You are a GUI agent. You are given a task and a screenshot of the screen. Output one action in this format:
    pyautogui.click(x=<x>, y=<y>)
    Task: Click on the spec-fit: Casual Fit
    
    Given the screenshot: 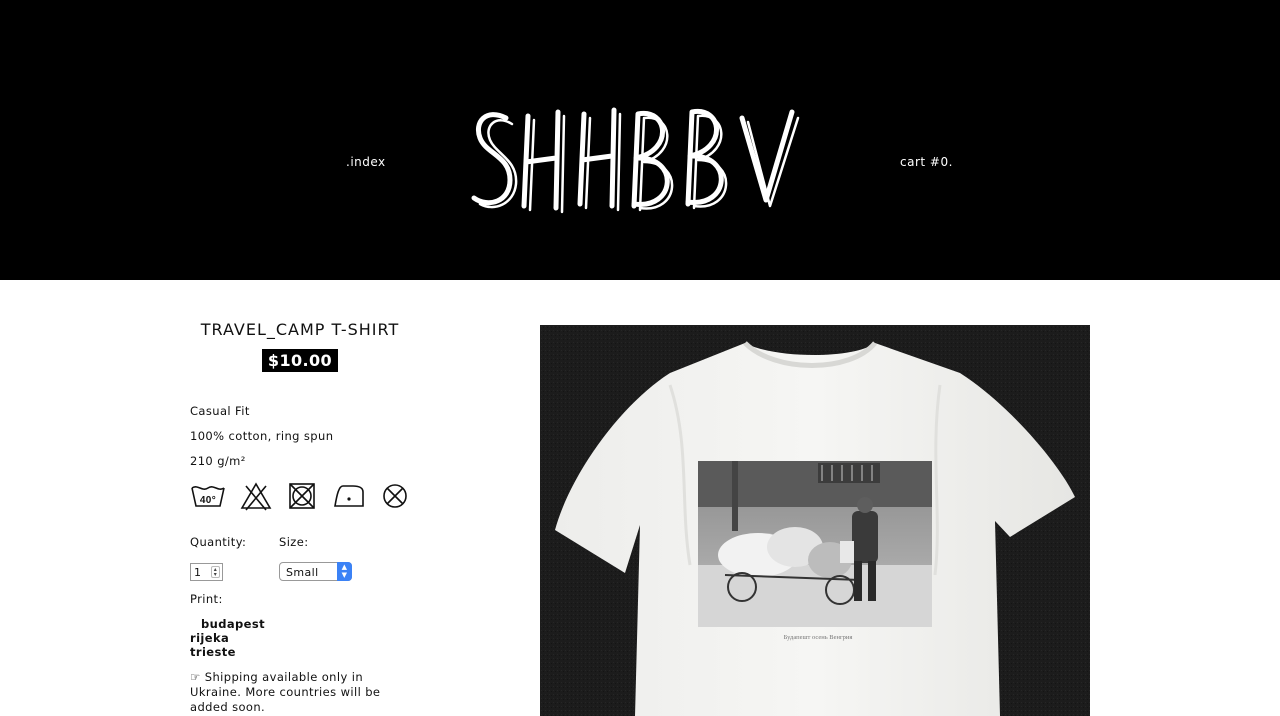 What is the action you would take?
    pyautogui.click(x=220, y=411)
    